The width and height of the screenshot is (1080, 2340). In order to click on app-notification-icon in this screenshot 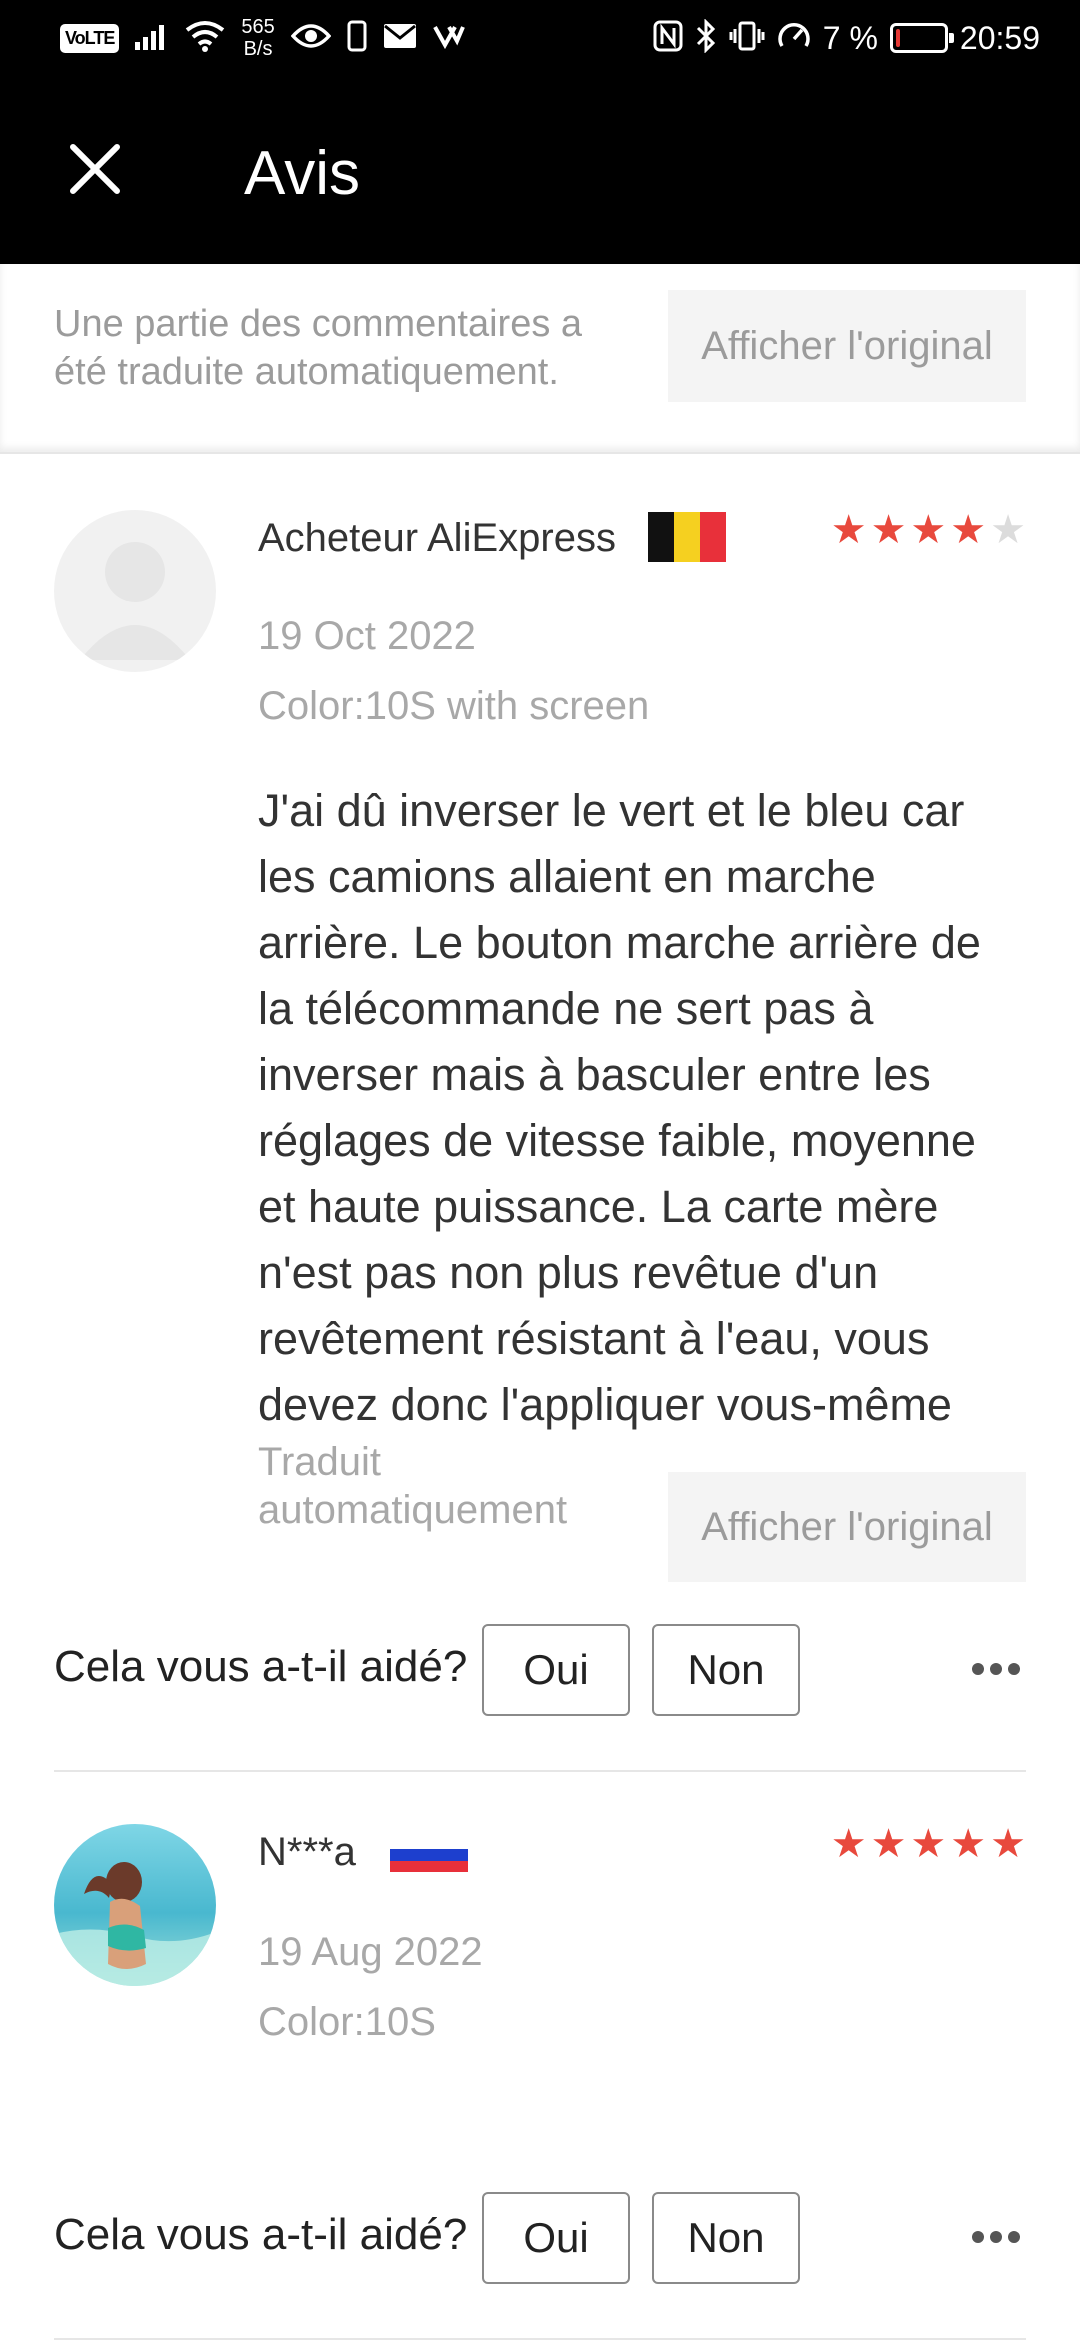, I will do `click(448, 38)`.